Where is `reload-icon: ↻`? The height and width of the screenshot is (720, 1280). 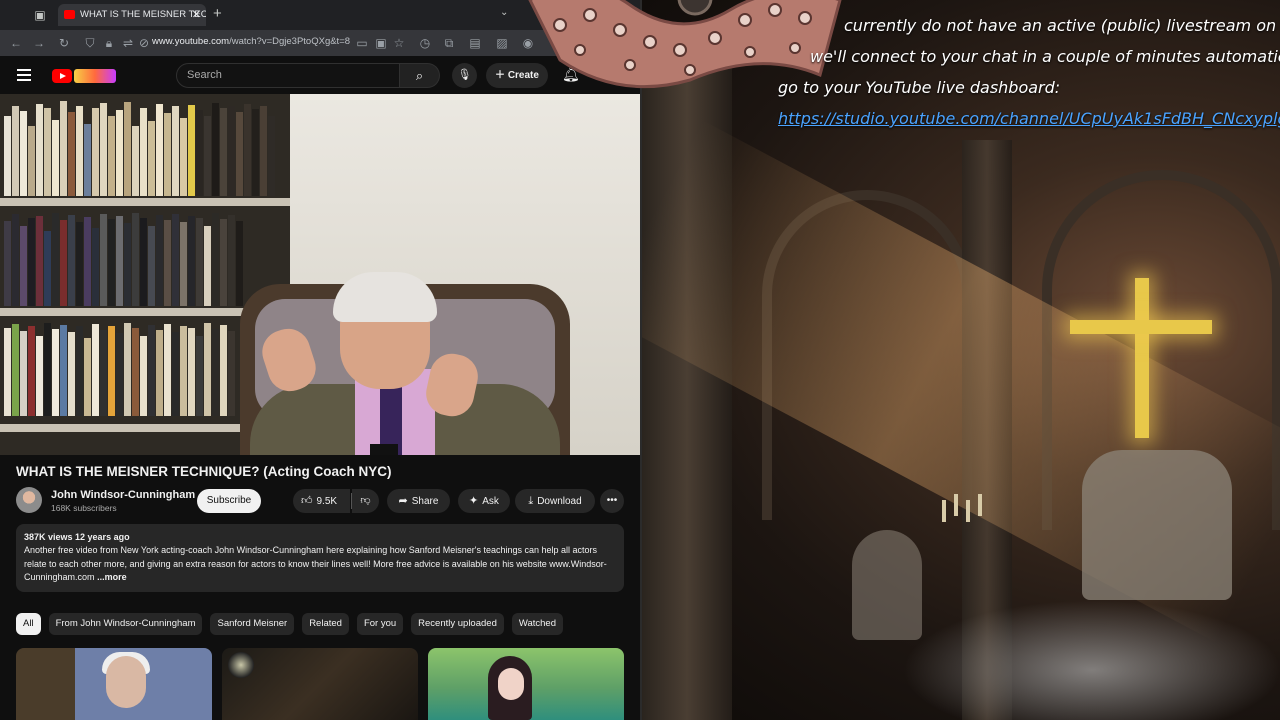
reload-icon: ↻ is located at coordinates (64, 43).